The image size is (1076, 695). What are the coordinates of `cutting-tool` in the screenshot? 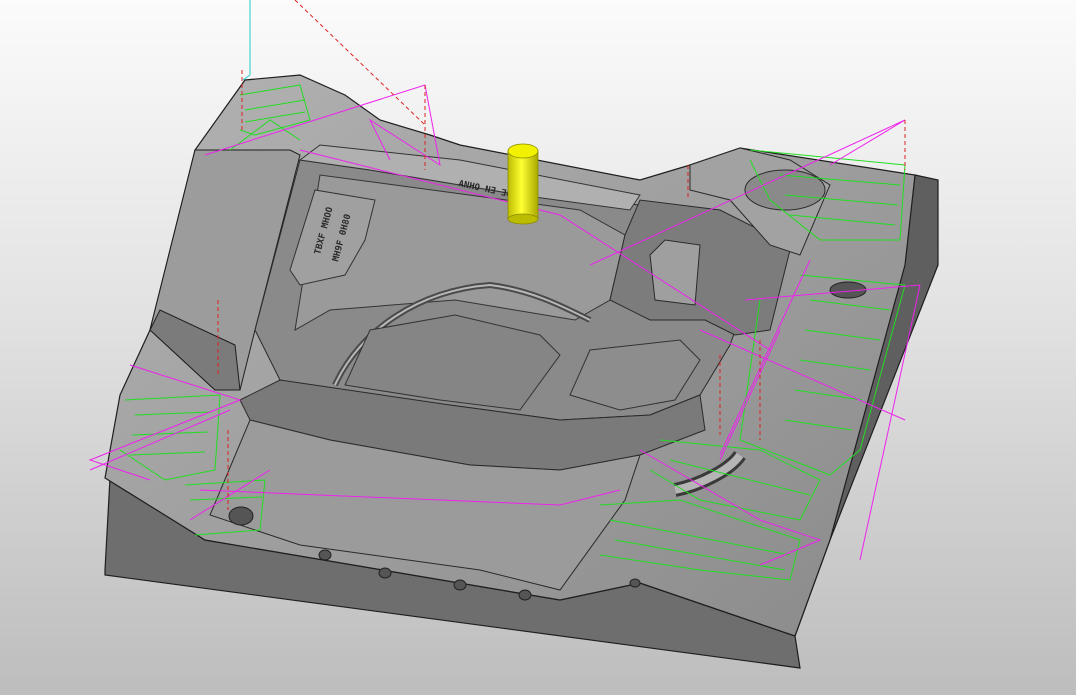 It's located at (523, 184).